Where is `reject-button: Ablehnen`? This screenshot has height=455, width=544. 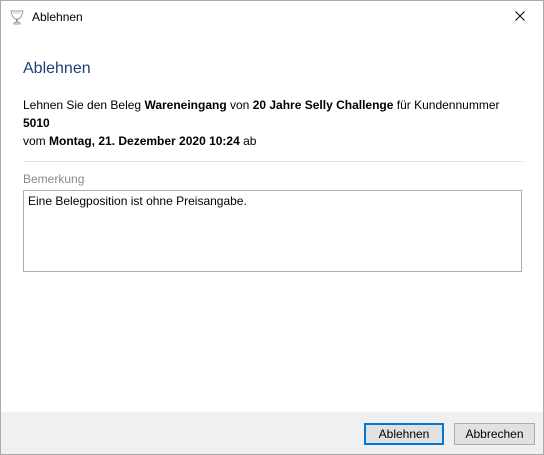 reject-button: Ablehnen is located at coordinates (404, 434).